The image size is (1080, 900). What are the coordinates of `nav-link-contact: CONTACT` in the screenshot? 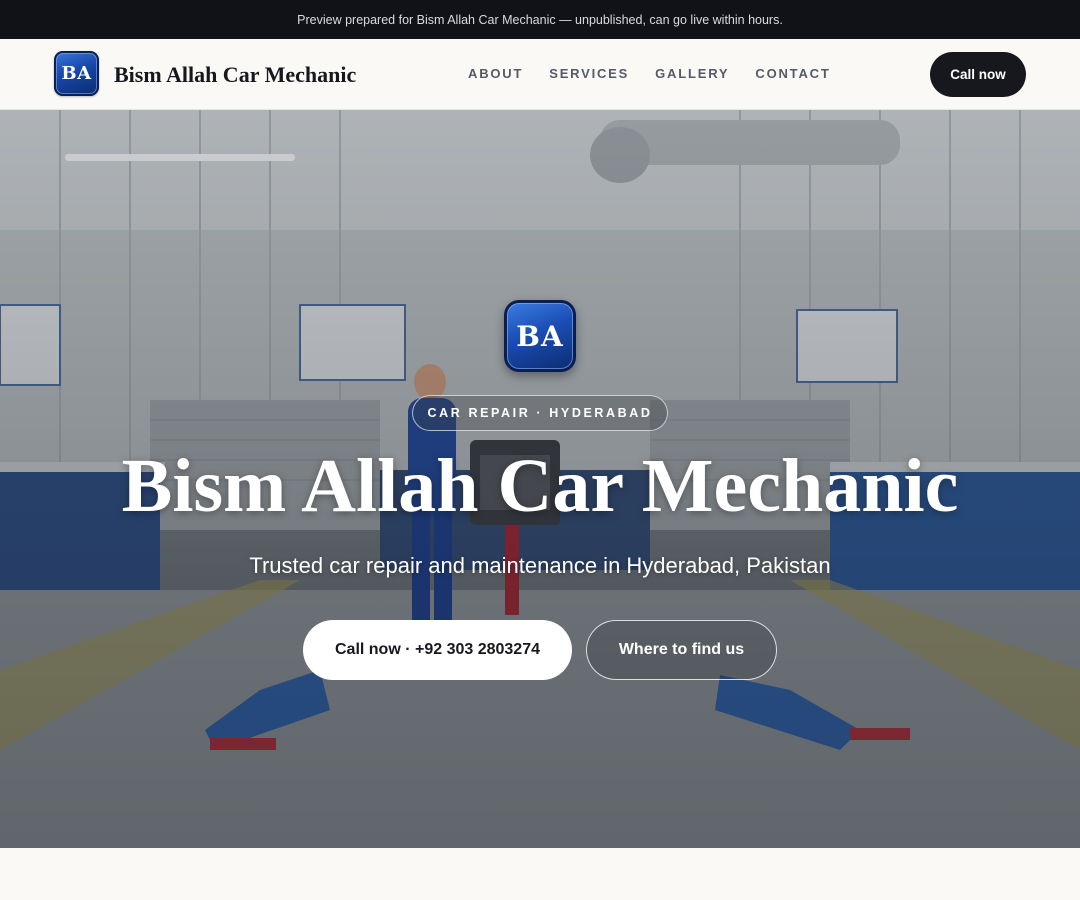 It's located at (792, 73).